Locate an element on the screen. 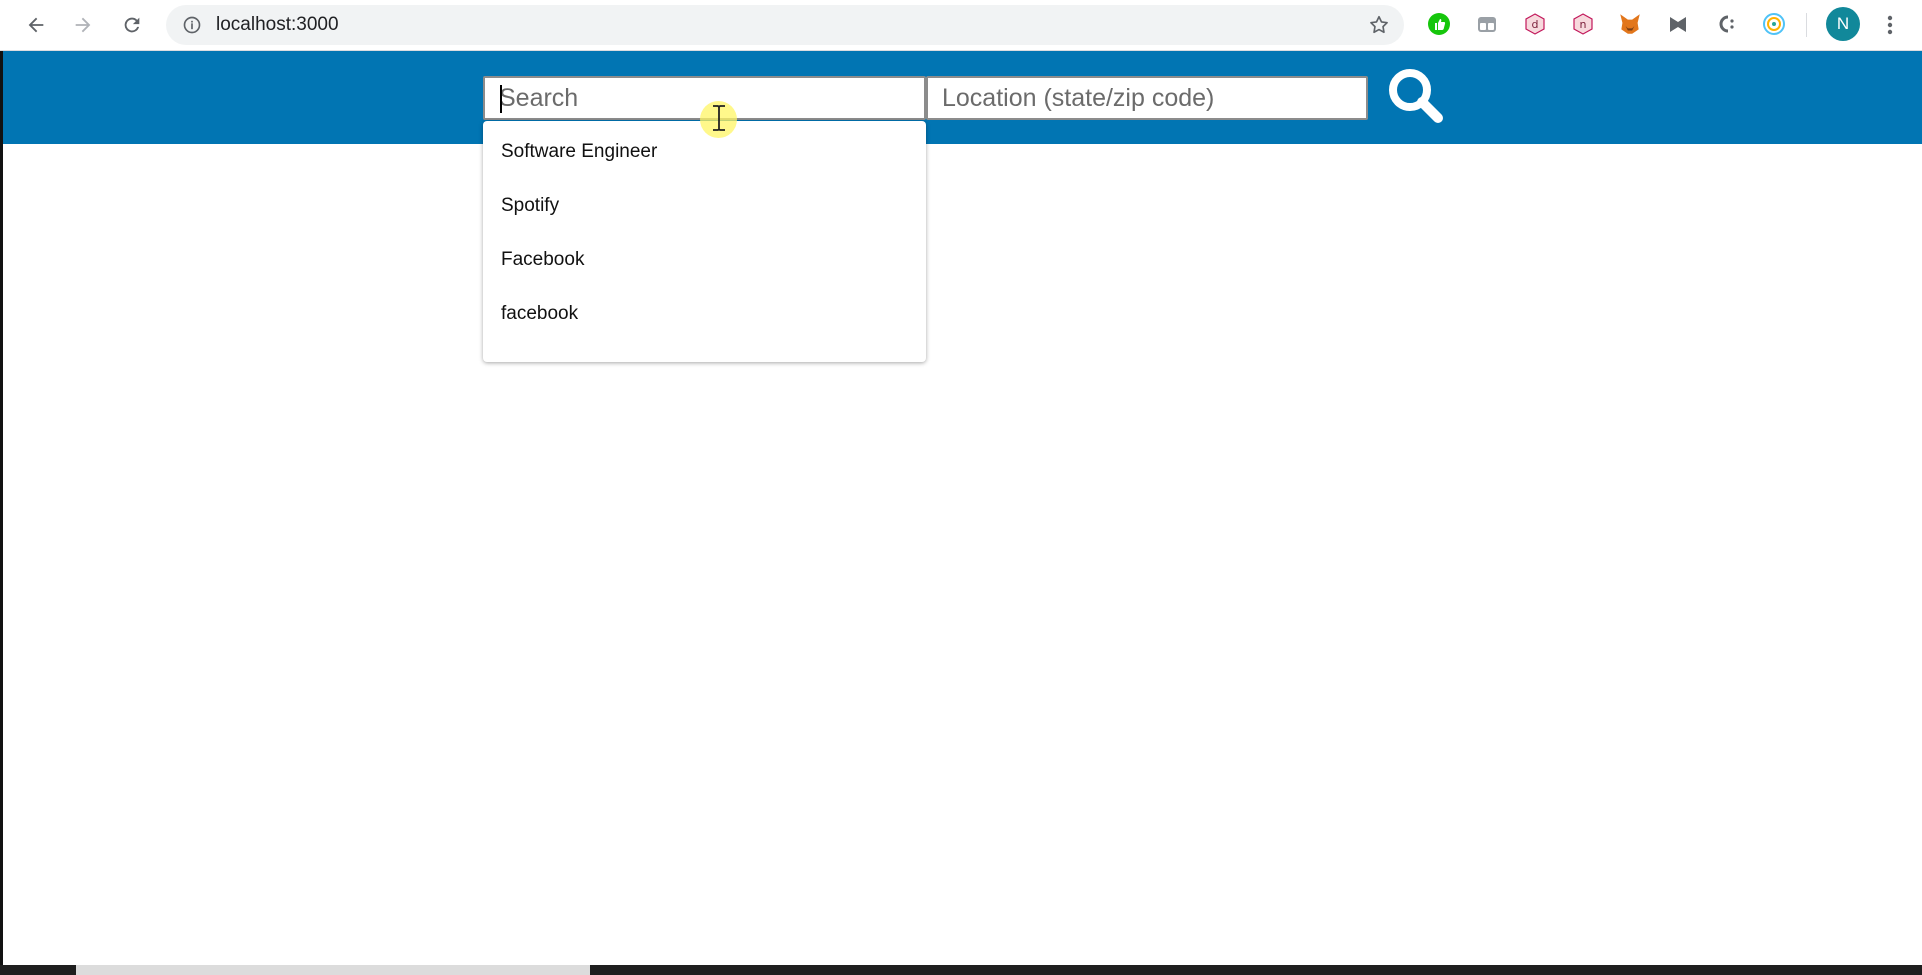 This screenshot has height=975, width=1922. metamask-fox-icon is located at coordinates (1630, 24).